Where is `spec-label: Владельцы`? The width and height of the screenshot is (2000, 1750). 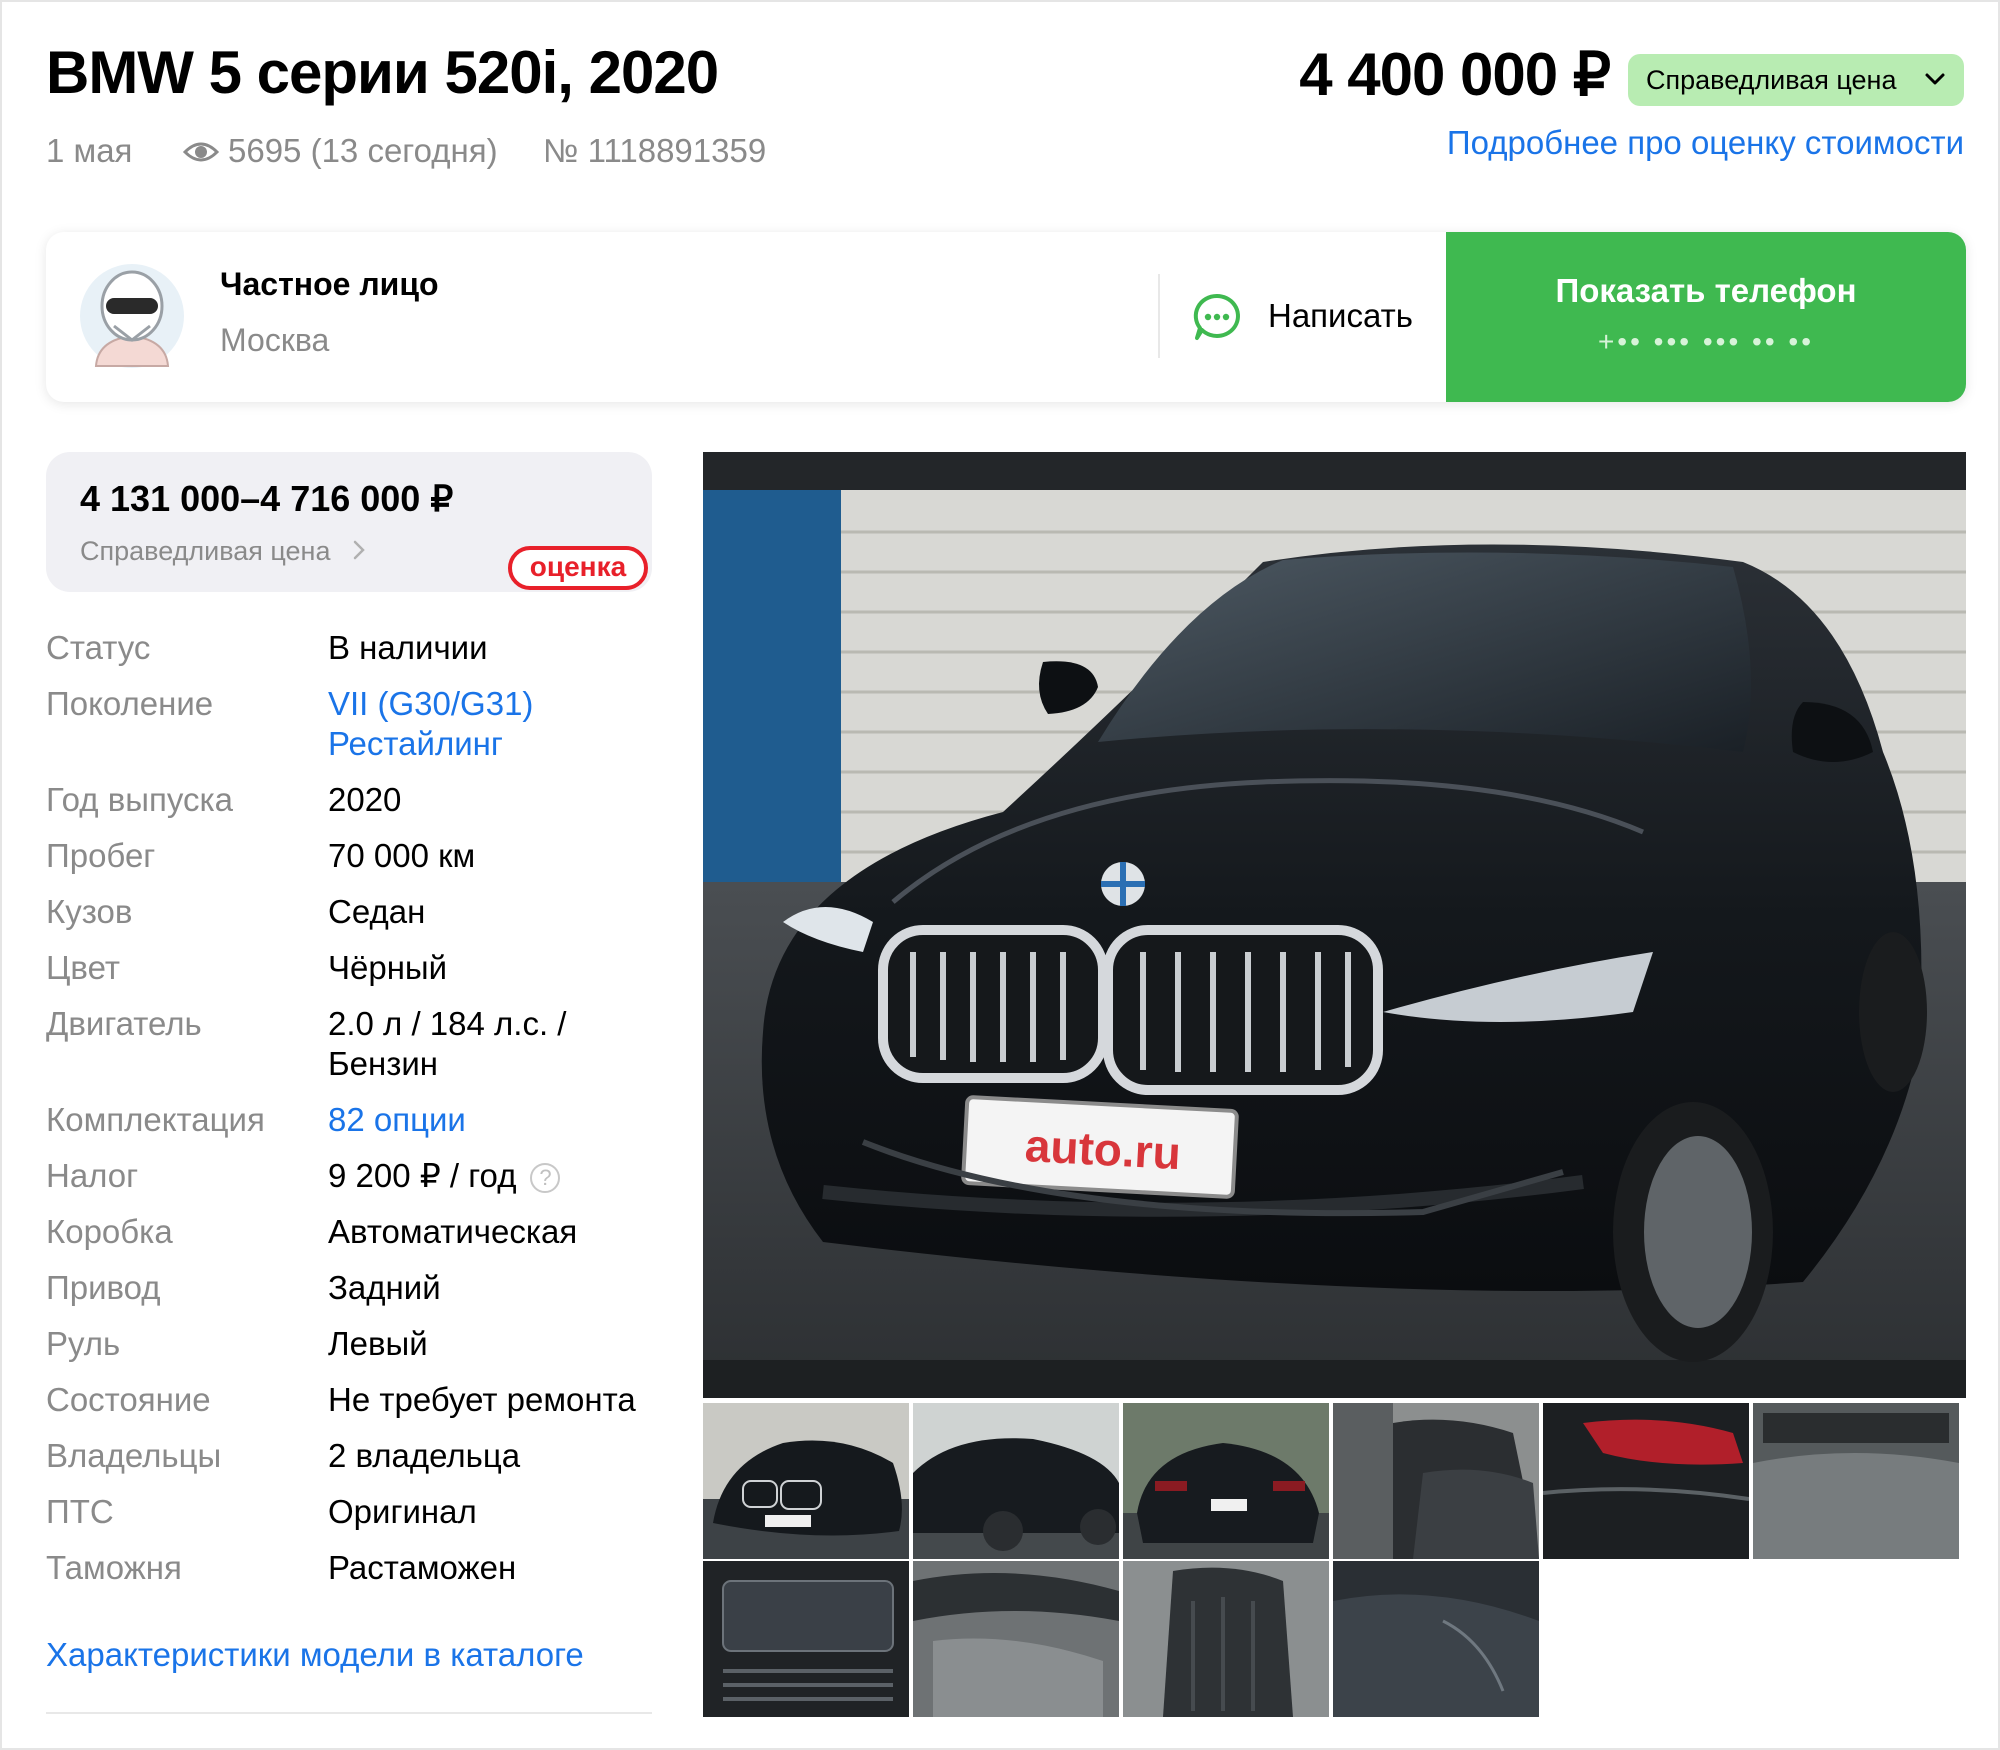
spec-label: Владельцы is located at coordinates (134, 1455).